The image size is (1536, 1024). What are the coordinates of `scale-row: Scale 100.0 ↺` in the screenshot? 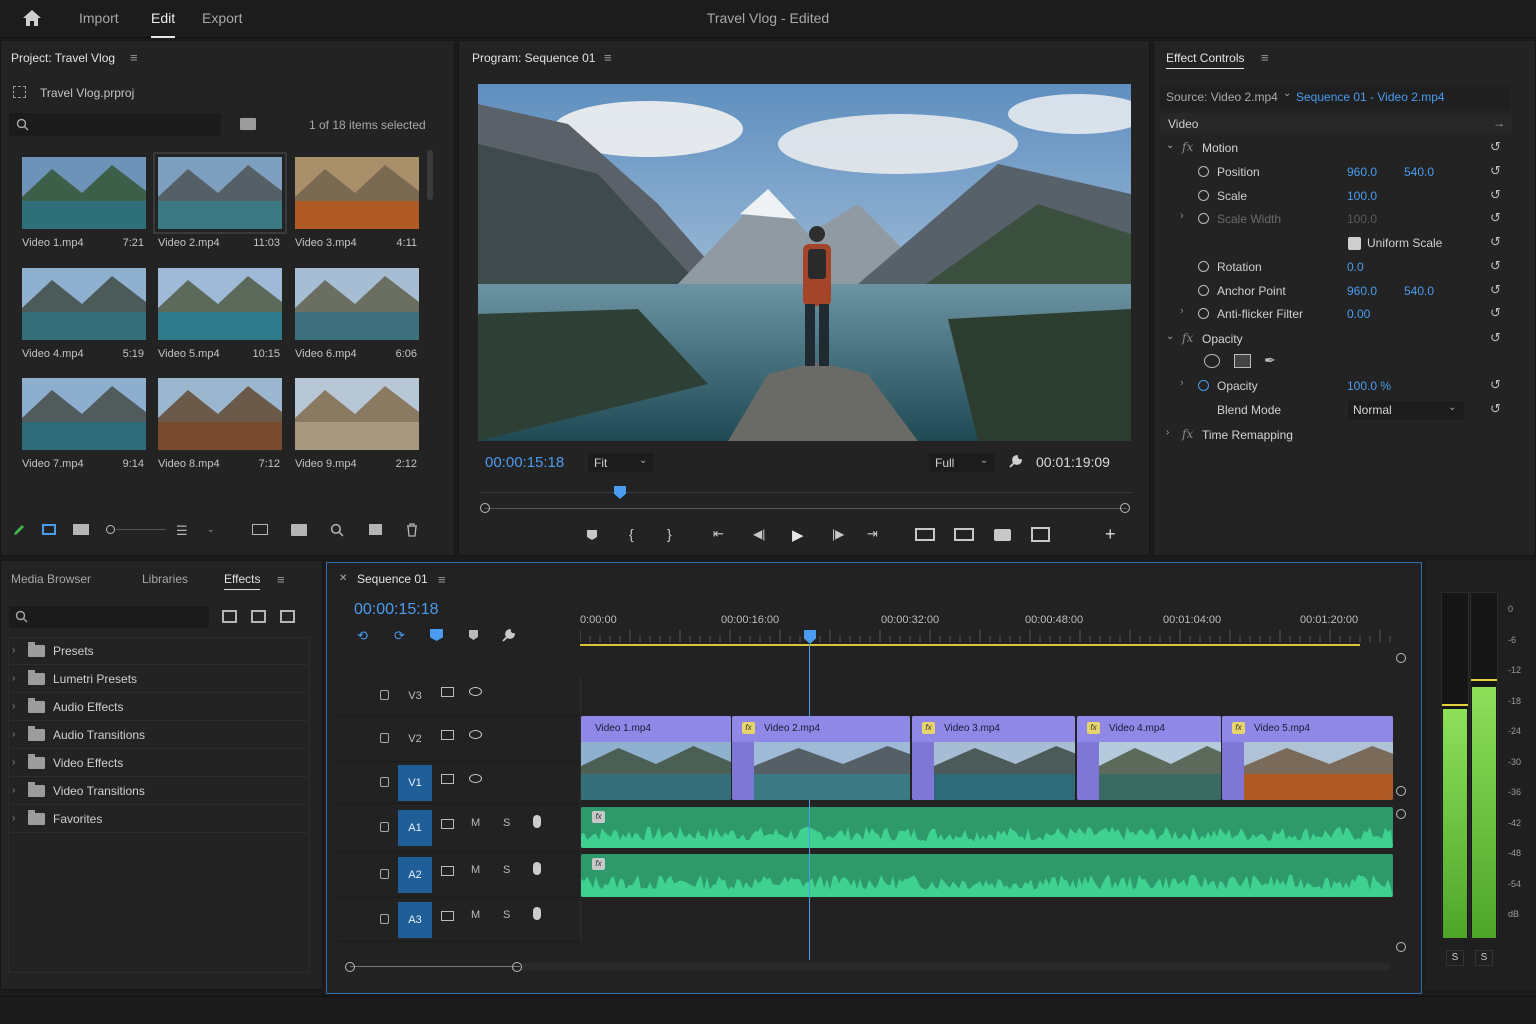 It's located at (1337, 196).